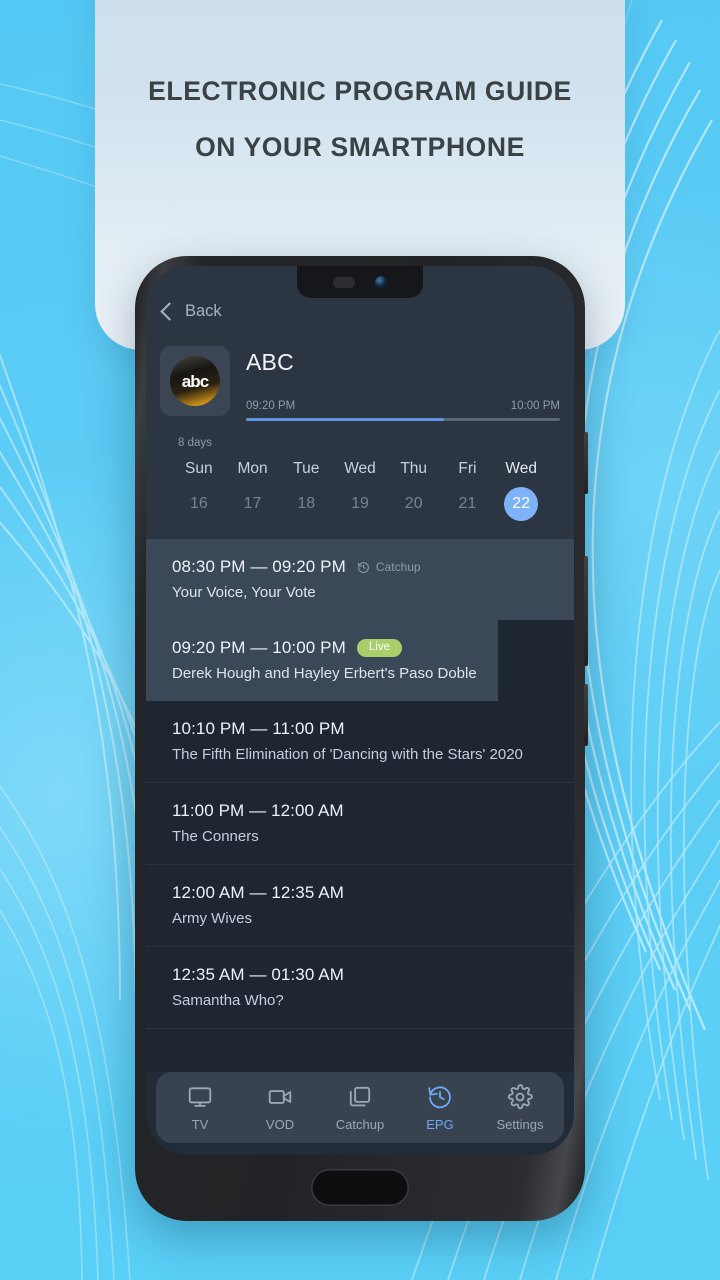 The image size is (720, 1280). I want to click on program-time: 09:20 PM — 10:00 PM, so click(259, 647).